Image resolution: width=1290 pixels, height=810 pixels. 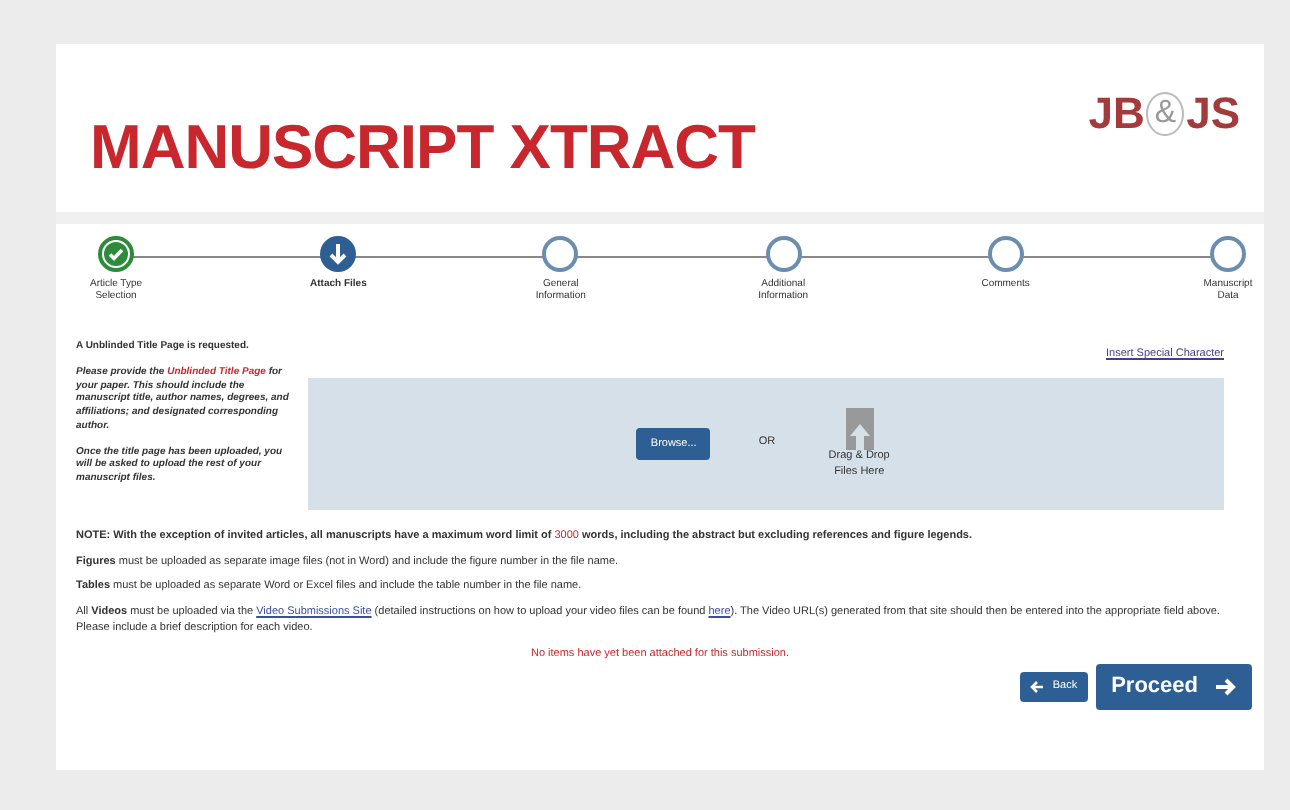 I want to click on checkmark-icon, so click(x=116, y=254).